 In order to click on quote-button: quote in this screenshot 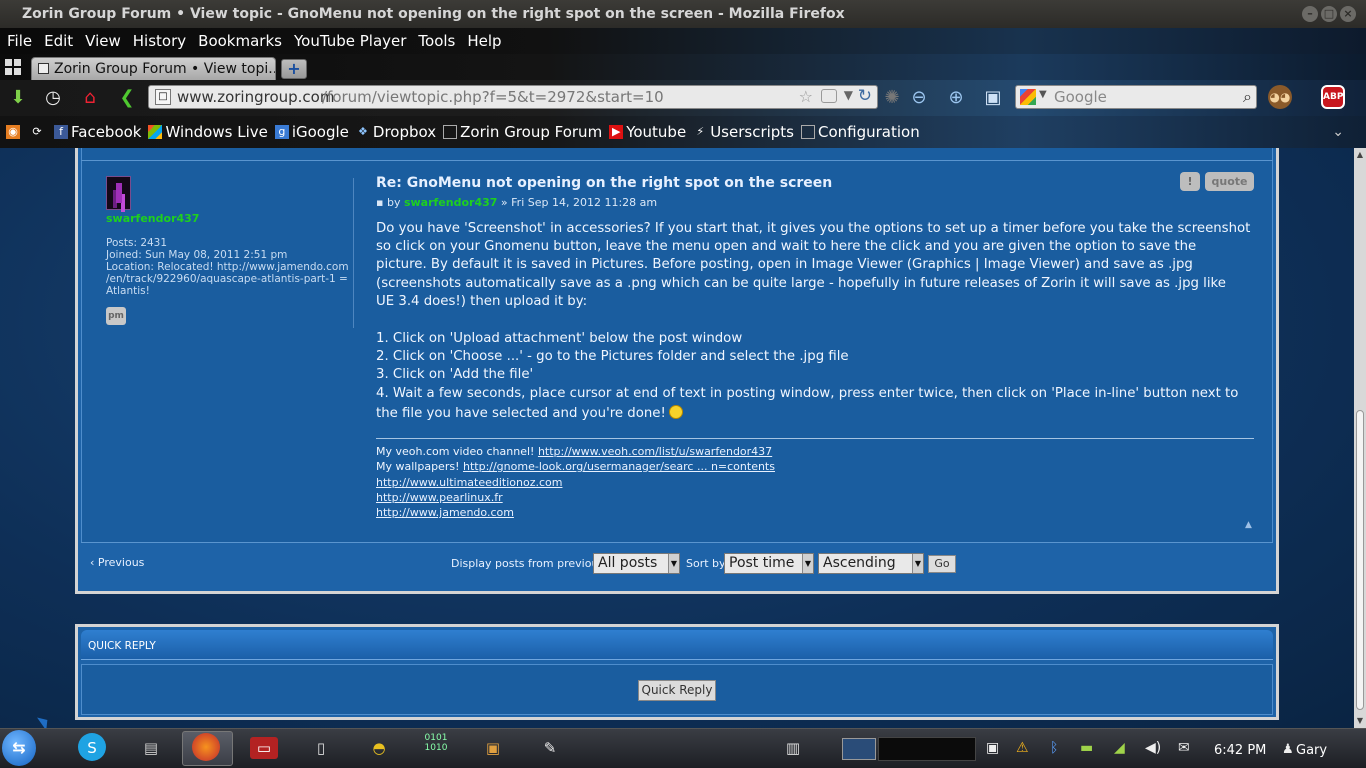, I will do `click(1229, 181)`.